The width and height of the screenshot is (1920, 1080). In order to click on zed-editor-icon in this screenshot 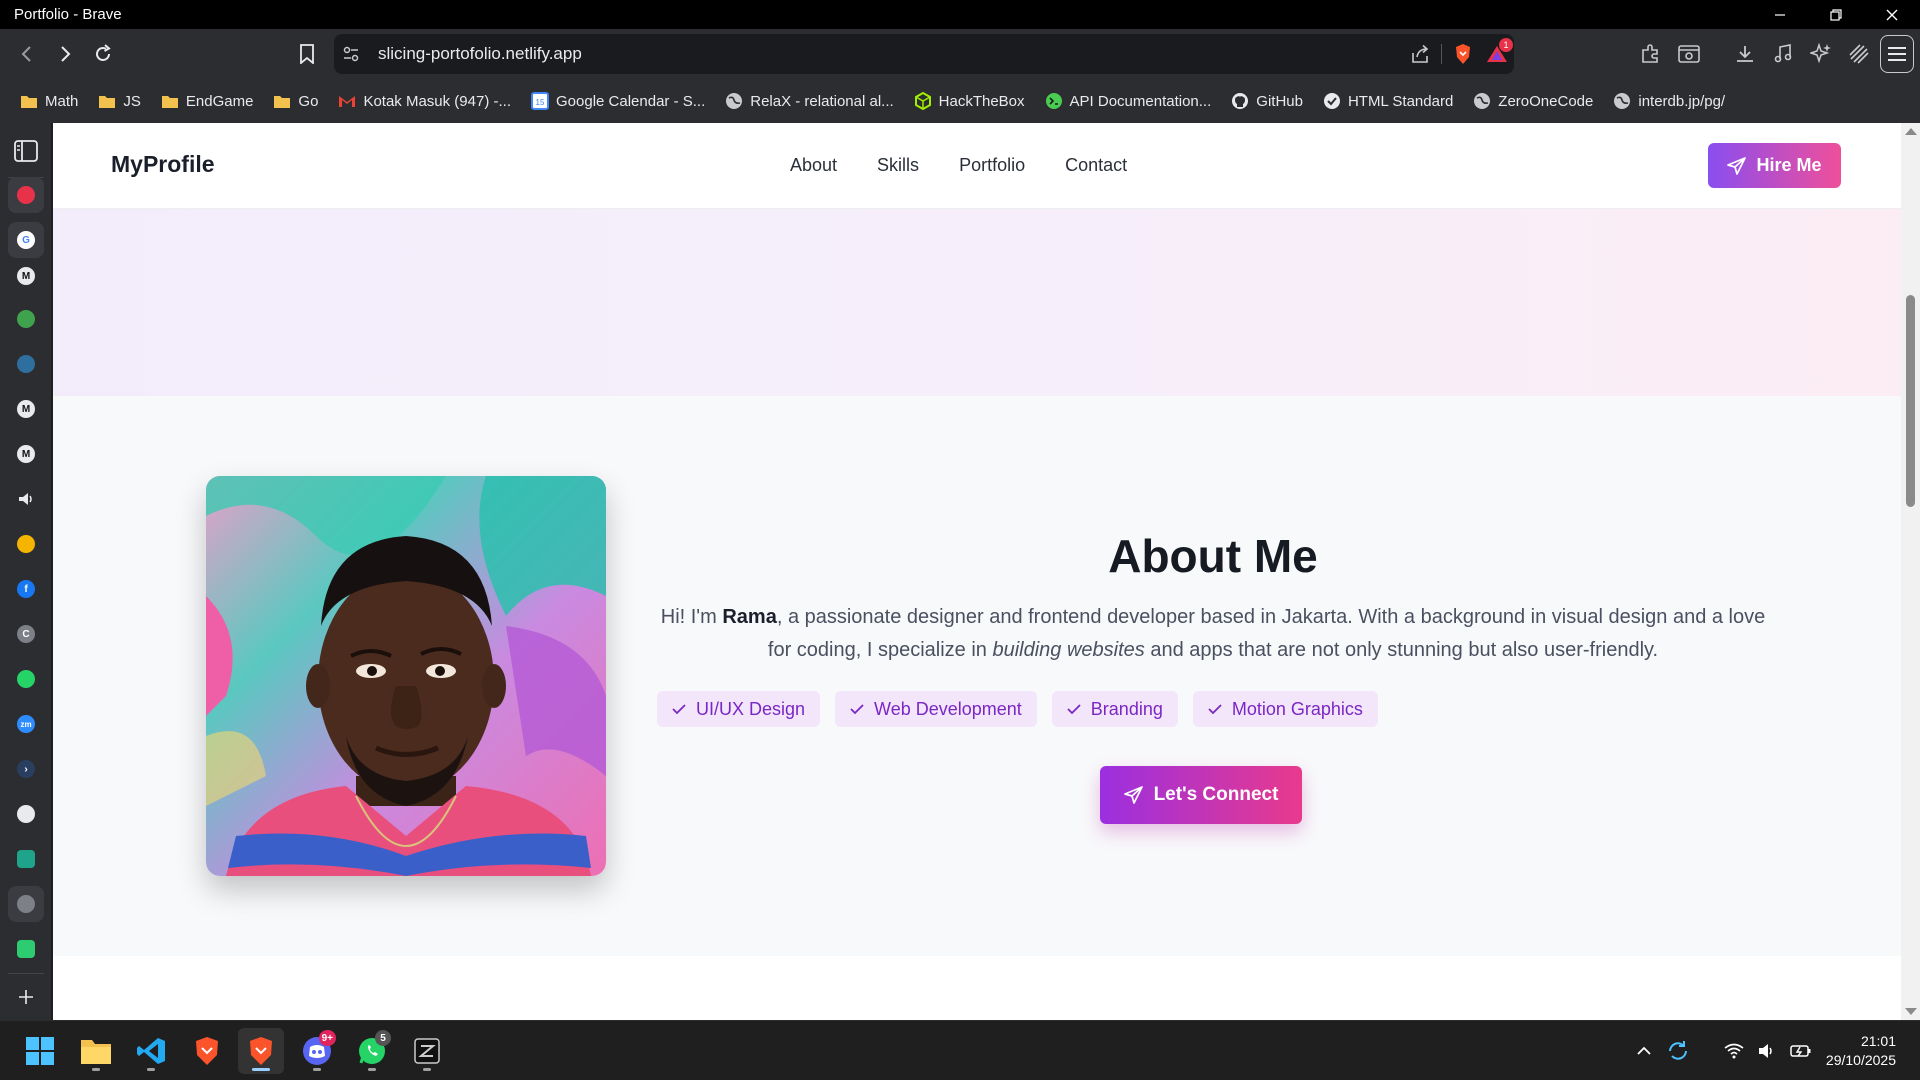, I will do `click(427, 1051)`.